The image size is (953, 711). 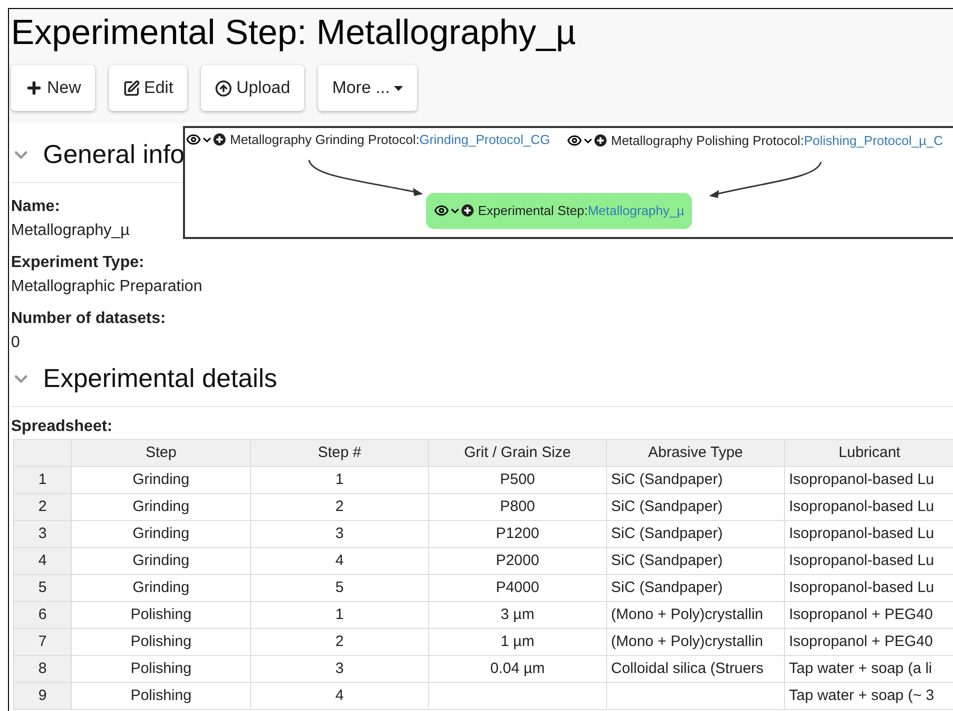 I want to click on node-type-label: Experimental Step:, so click(x=533, y=211).